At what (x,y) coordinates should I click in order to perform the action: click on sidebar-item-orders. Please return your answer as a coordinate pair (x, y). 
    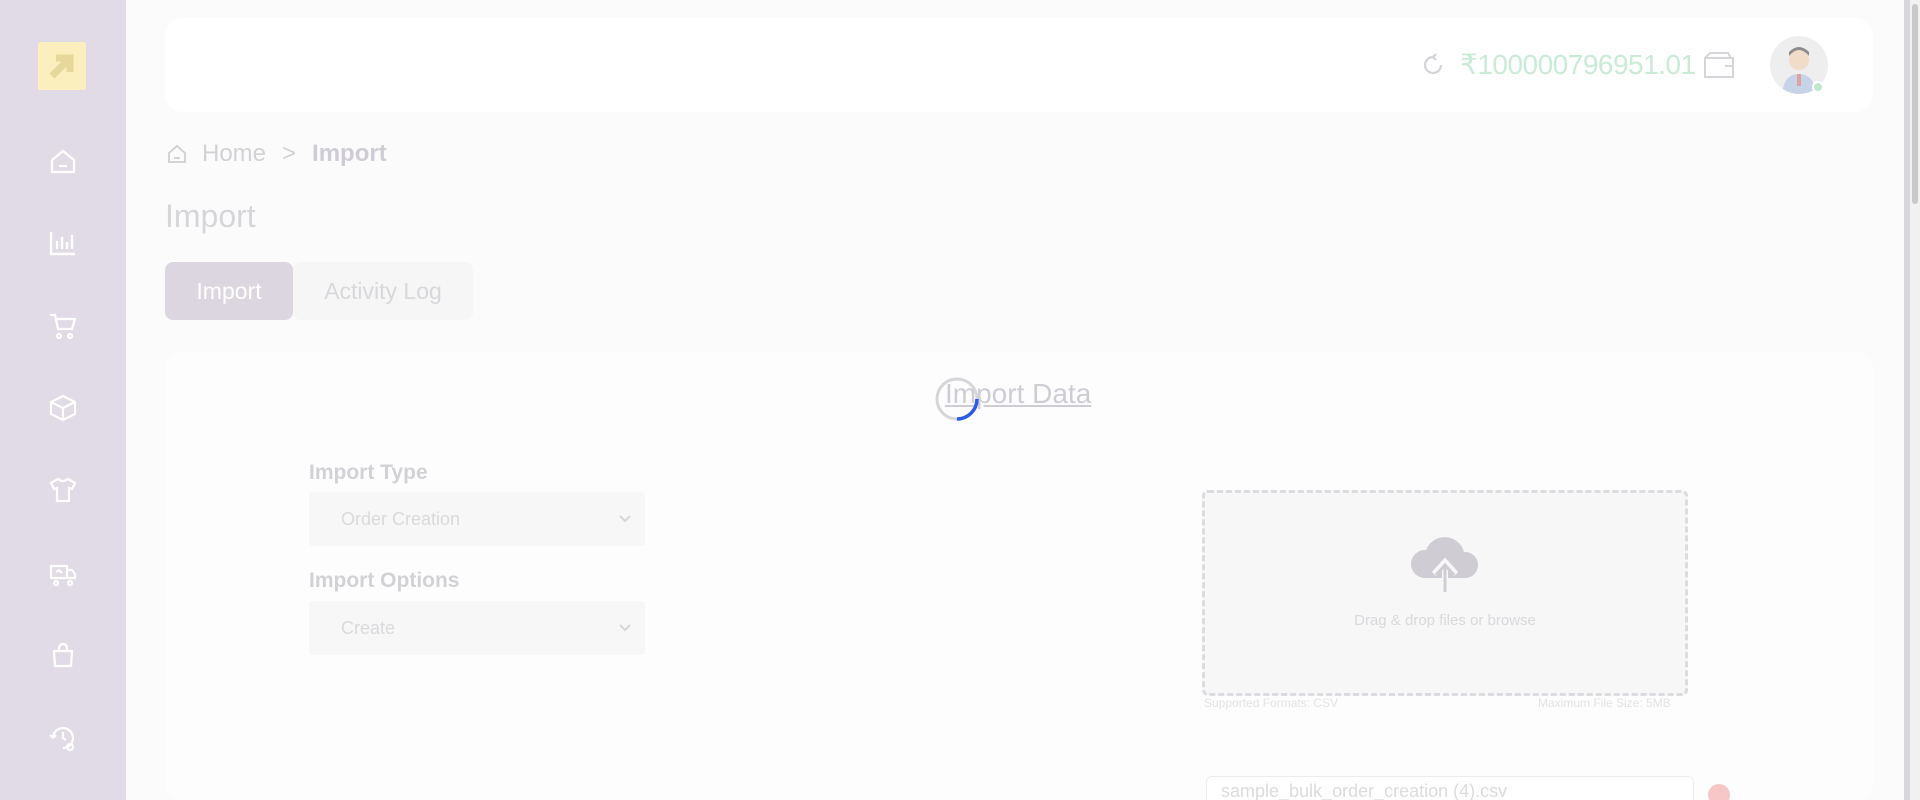
    Looking at the image, I should click on (63, 325).